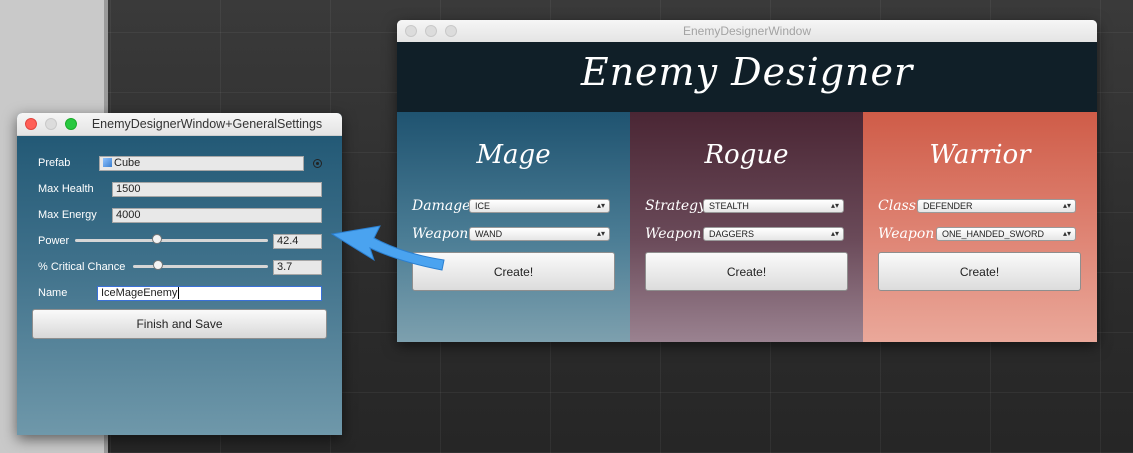 Image resolution: width=1133 pixels, height=453 pixels. Describe the element at coordinates (980, 155) in the screenshot. I see `warrior-title: Warrior` at that location.